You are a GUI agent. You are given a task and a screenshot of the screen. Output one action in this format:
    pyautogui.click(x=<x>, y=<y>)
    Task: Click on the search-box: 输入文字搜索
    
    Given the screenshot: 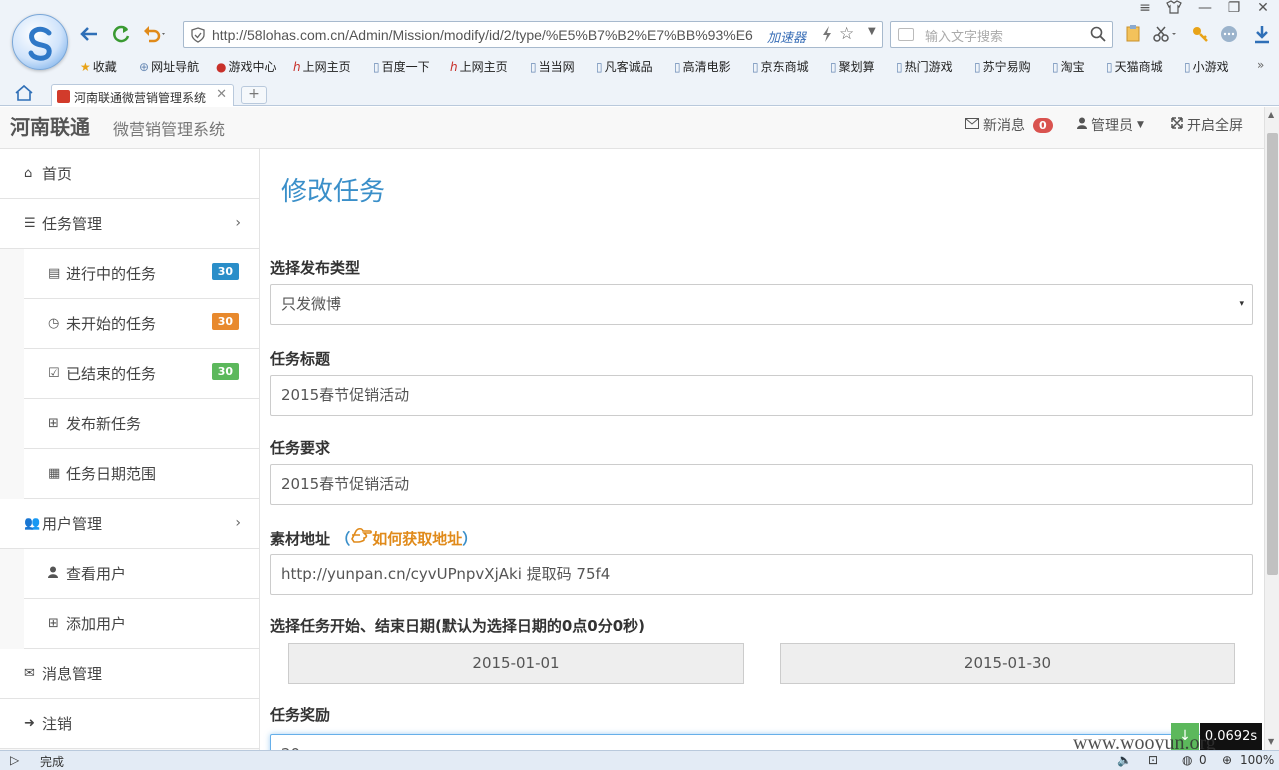 What is the action you would take?
    pyautogui.click(x=1001, y=34)
    